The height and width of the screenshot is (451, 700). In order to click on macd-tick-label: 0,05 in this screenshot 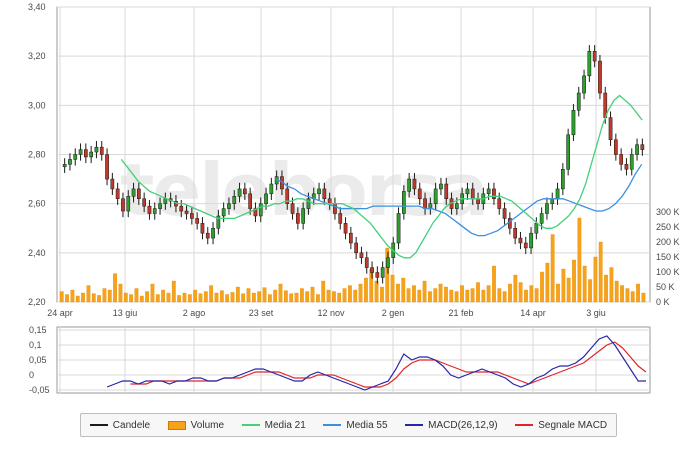, I will do `click(38, 360)`.